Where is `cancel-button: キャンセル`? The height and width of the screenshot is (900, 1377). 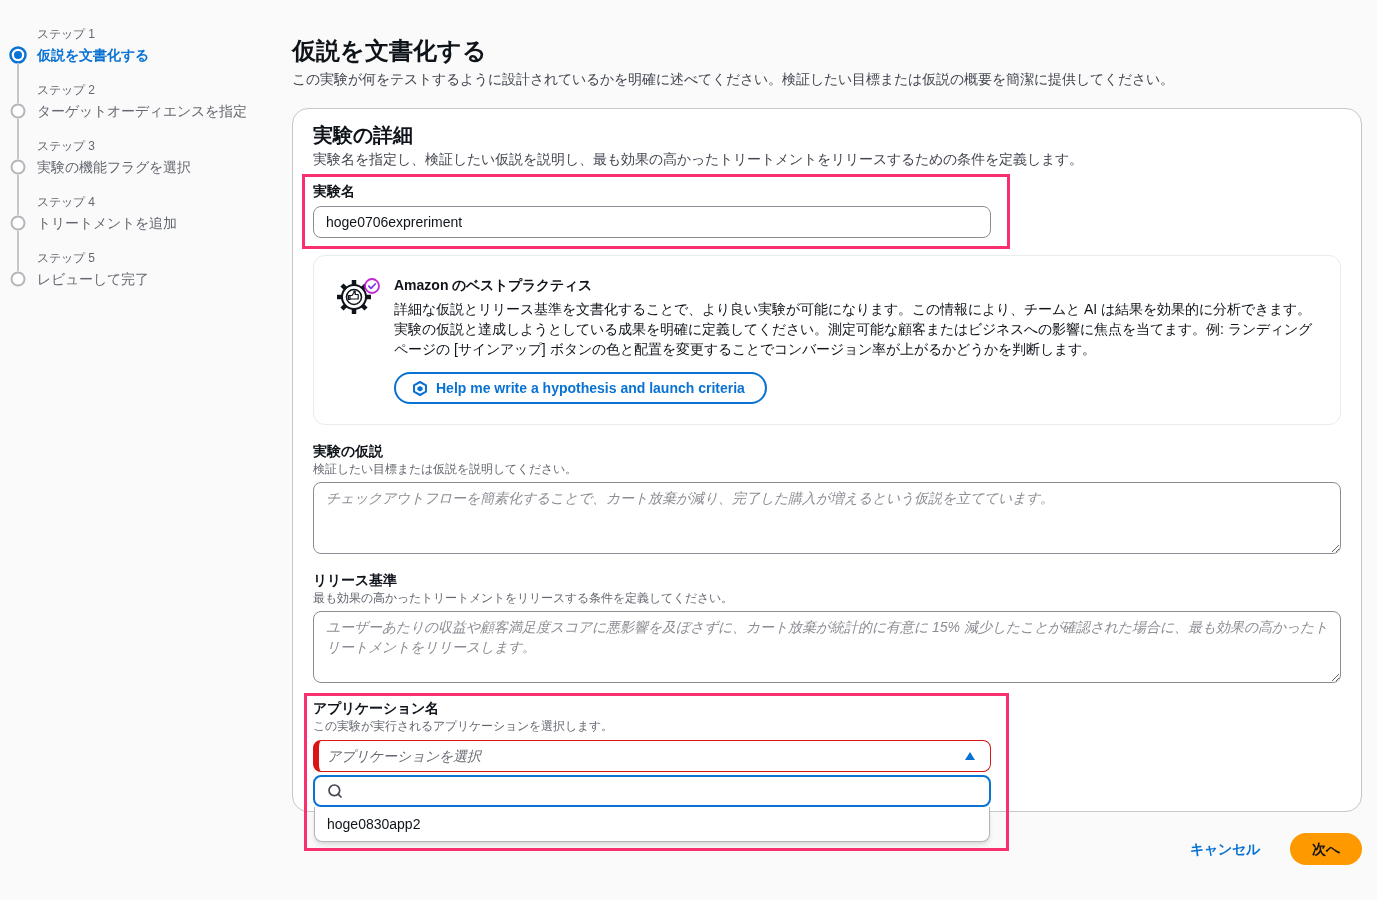 cancel-button: キャンセル is located at coordinates (1225, 849).